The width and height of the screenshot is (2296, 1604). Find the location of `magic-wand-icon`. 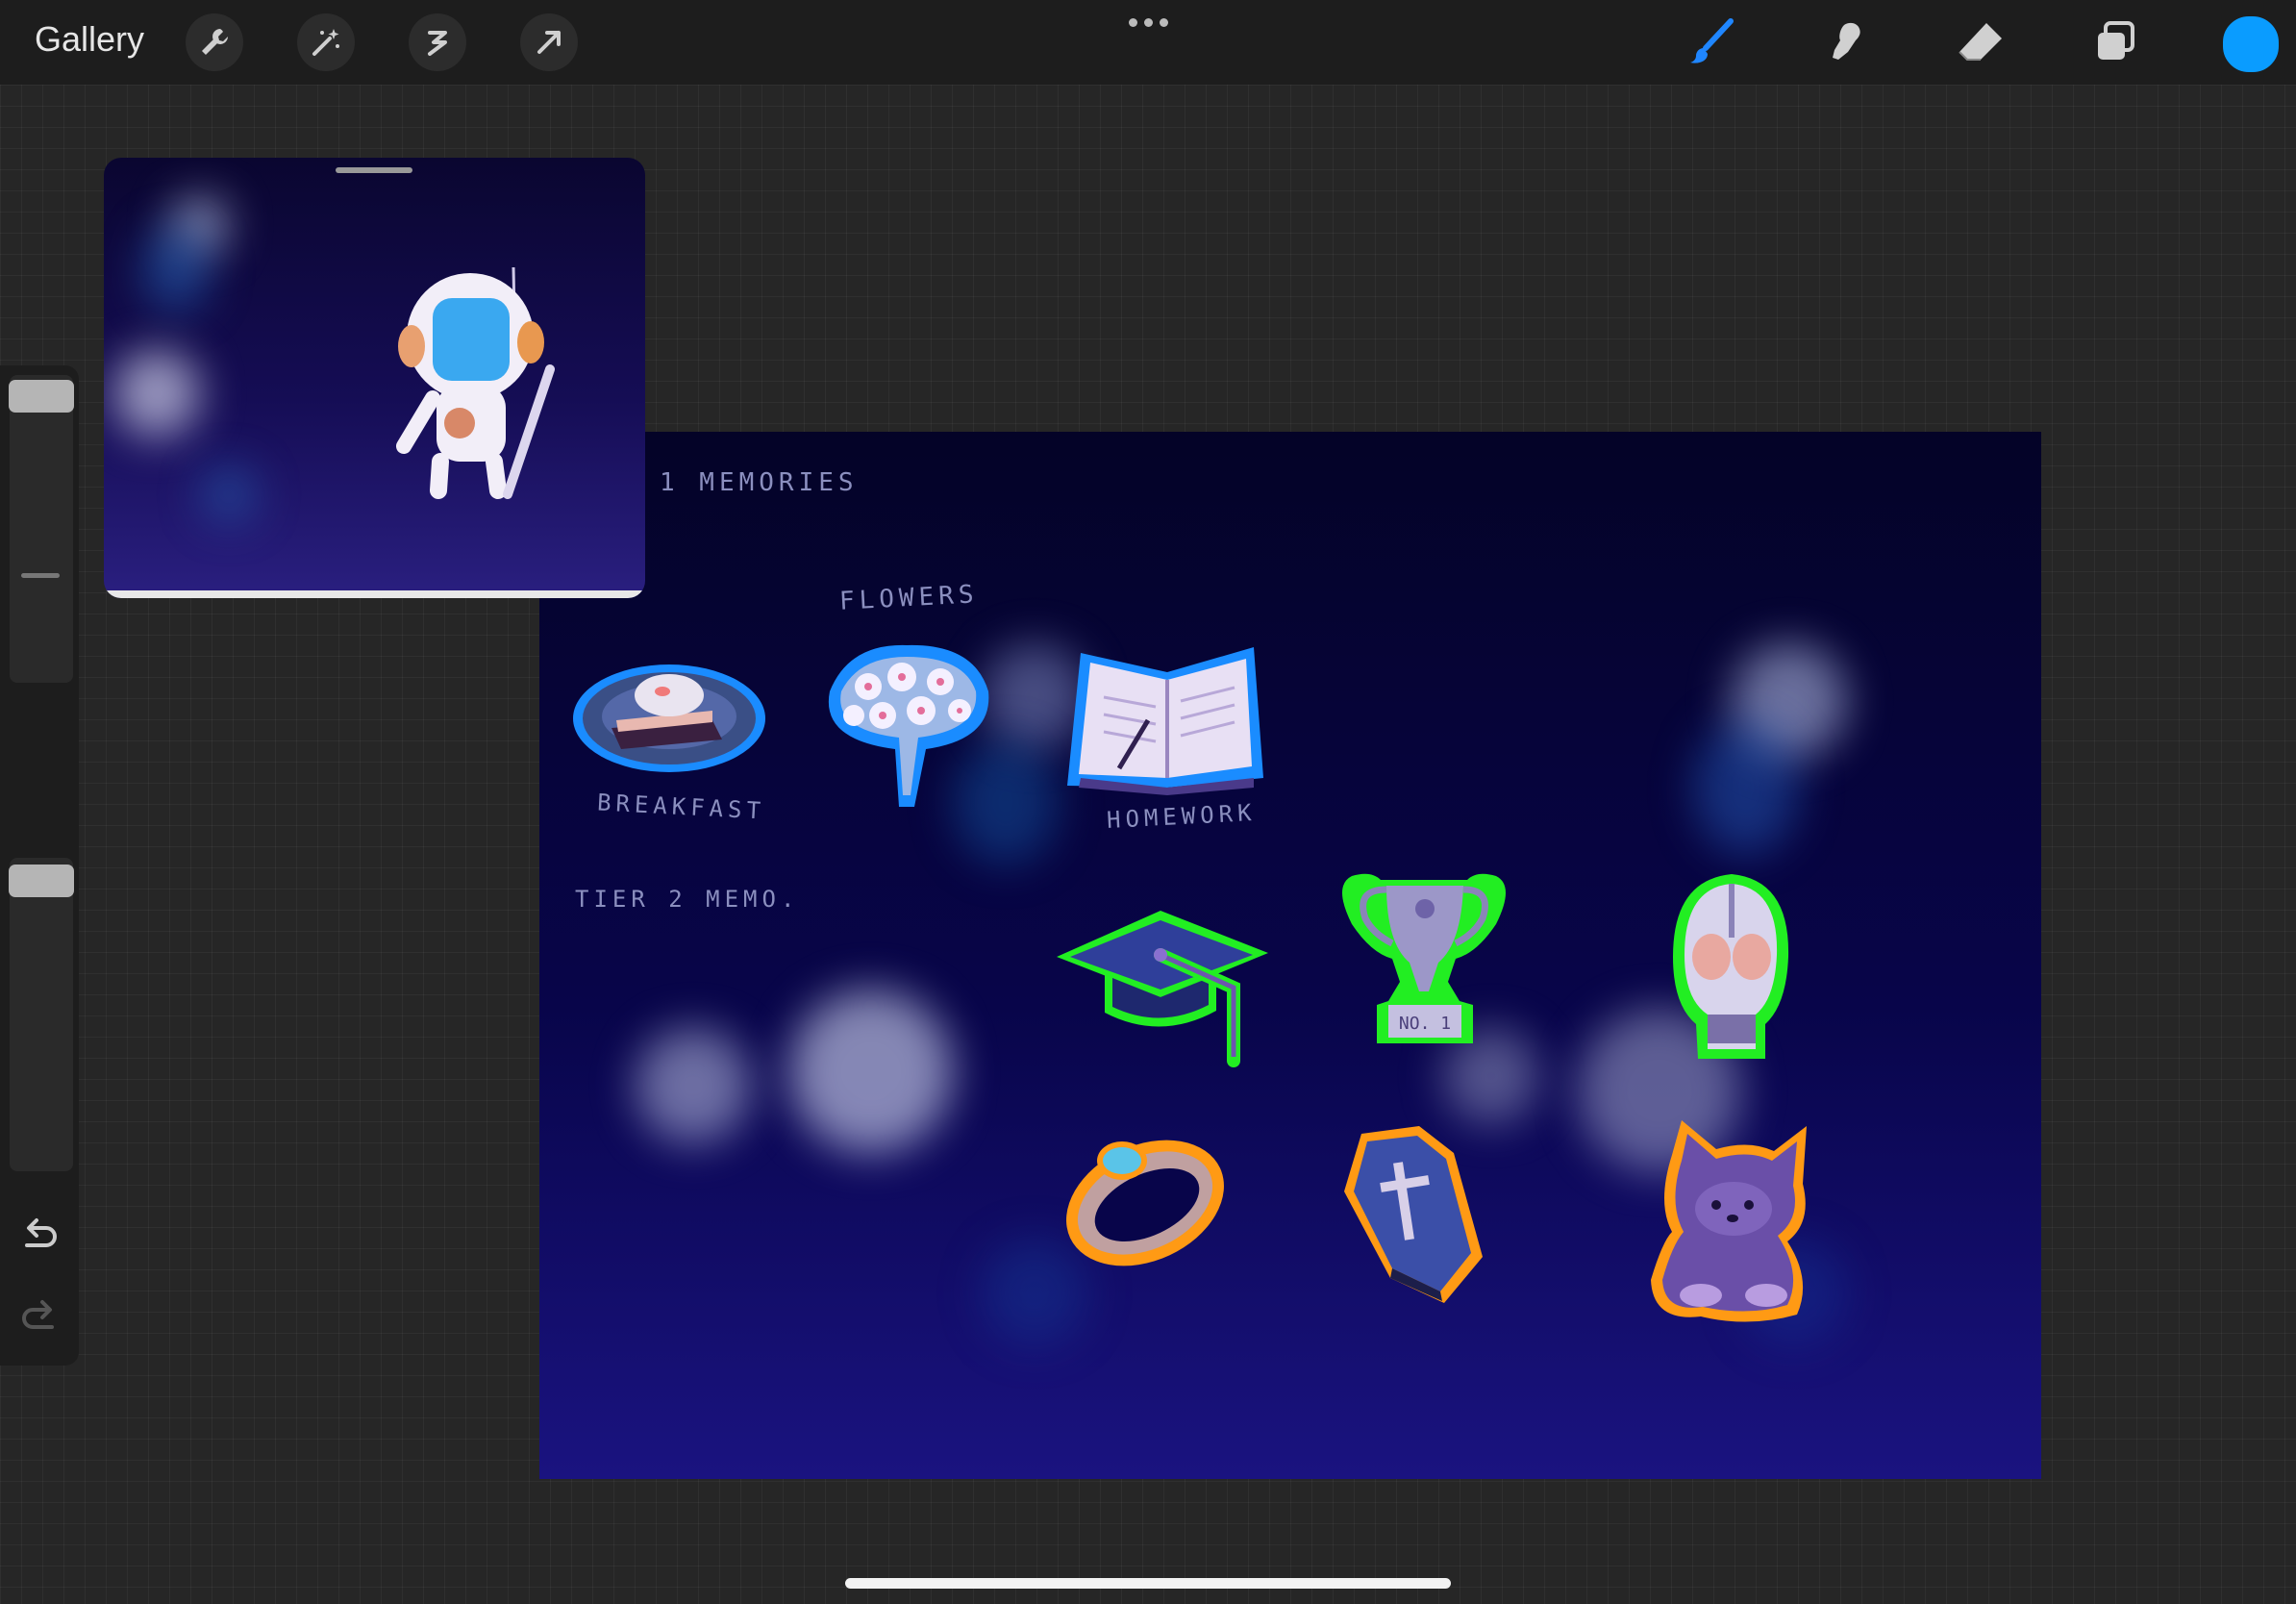

magic-wand-icon is located at coordinates (325, 42).